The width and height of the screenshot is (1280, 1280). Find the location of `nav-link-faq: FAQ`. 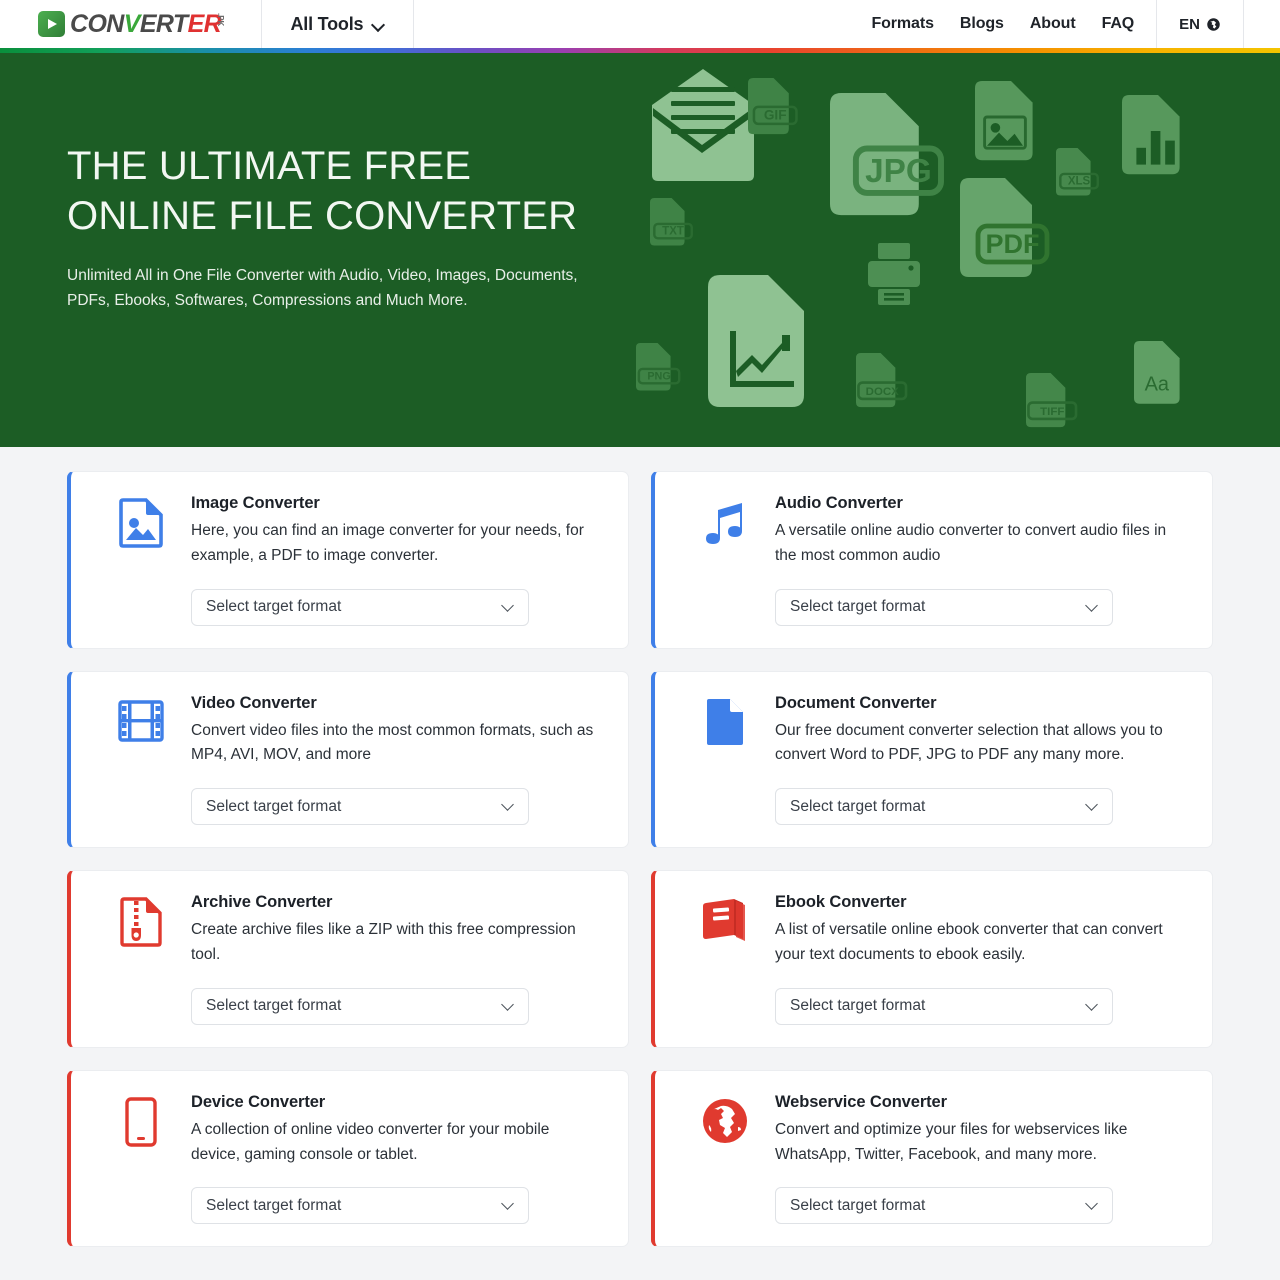

nav-link-faq: FAQ is located at coordinates (1118, 24).